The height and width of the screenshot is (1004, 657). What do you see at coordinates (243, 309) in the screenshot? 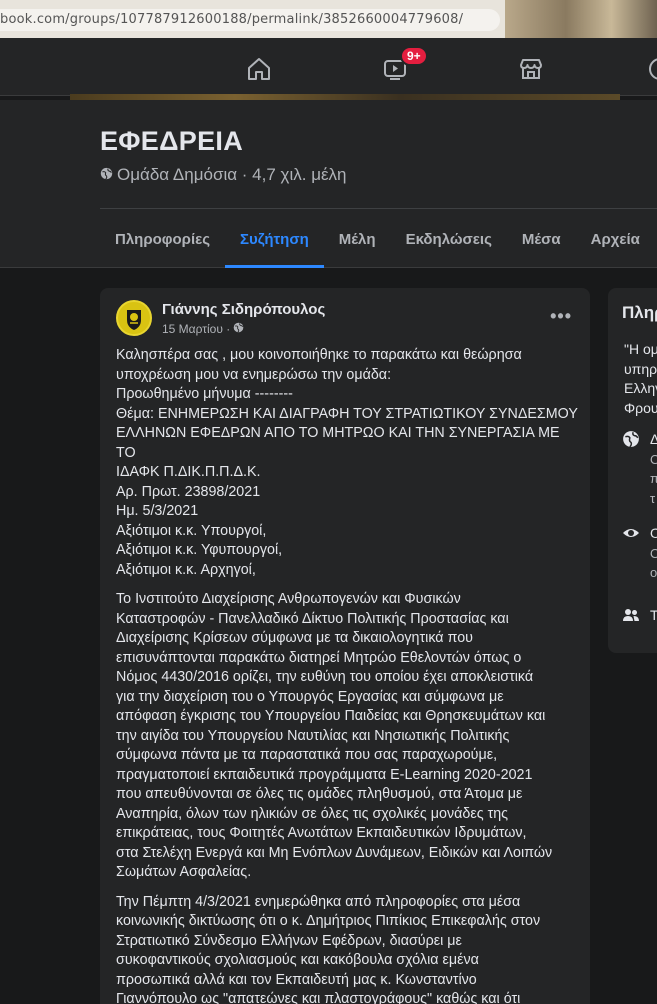
I see `post-author: Γιάννης Σιδηρόπουλος` at bounding box center [243, 309].